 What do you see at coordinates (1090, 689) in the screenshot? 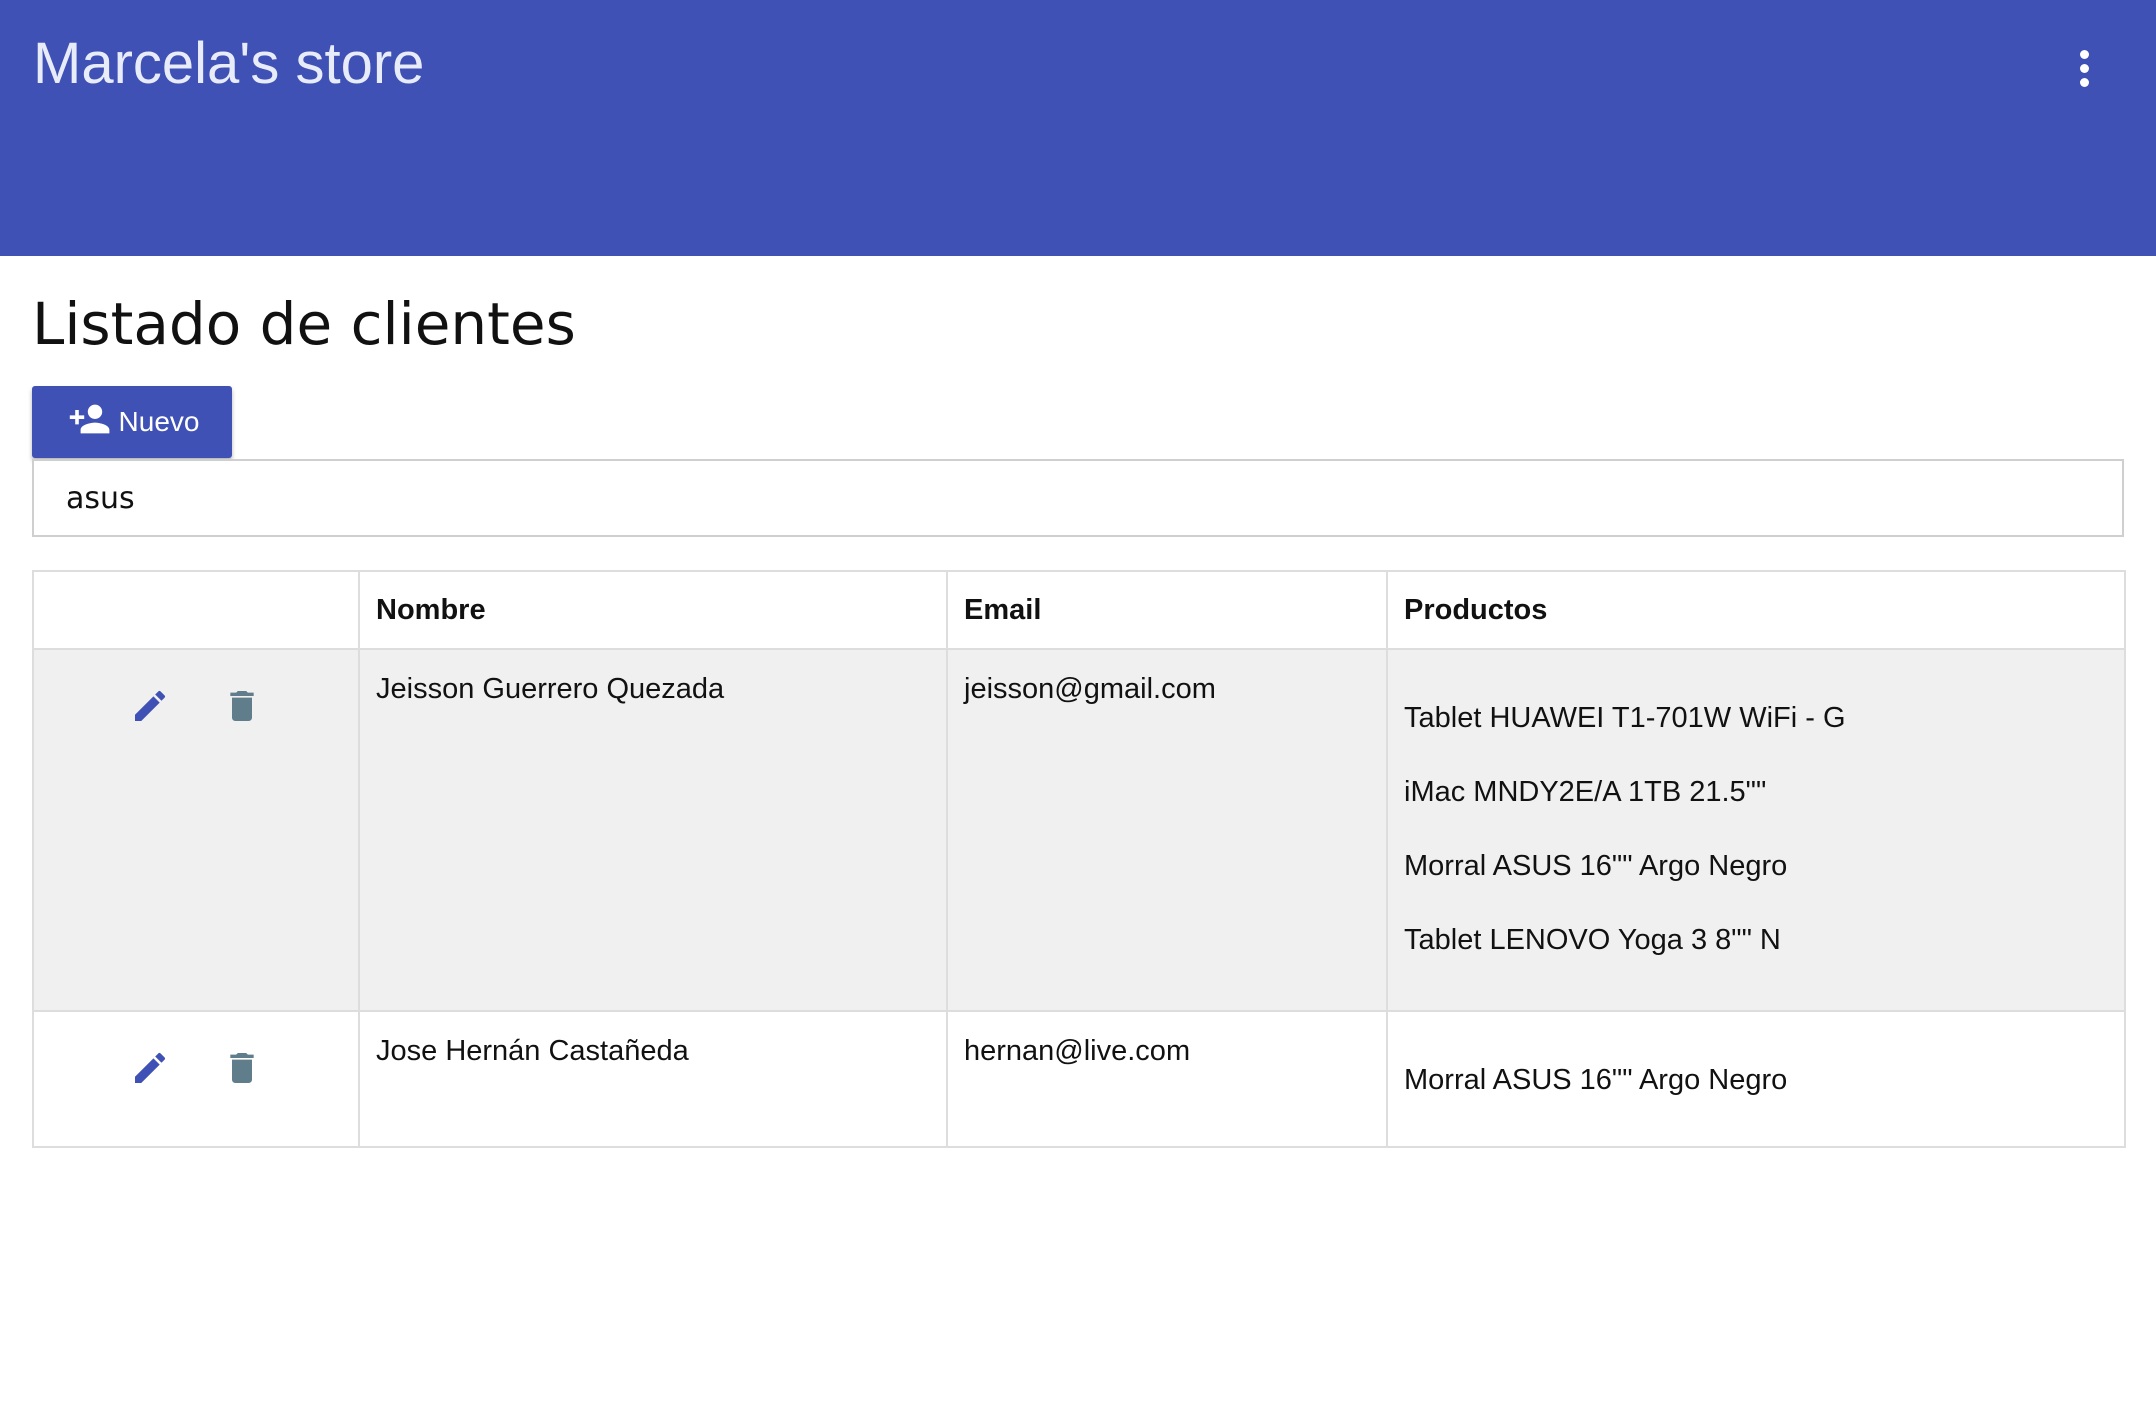
I see `client-email: jeisson@gmail.com` at bounding box center [1090, 689].